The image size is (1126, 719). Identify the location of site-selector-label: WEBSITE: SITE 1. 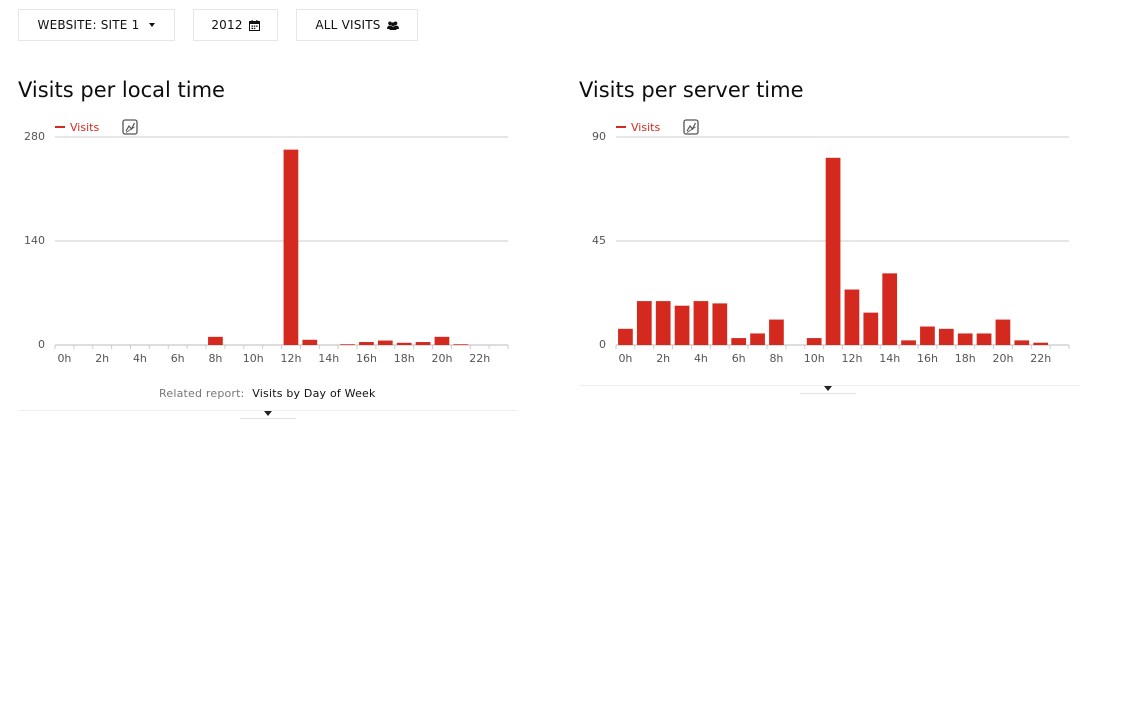
(88, 25).